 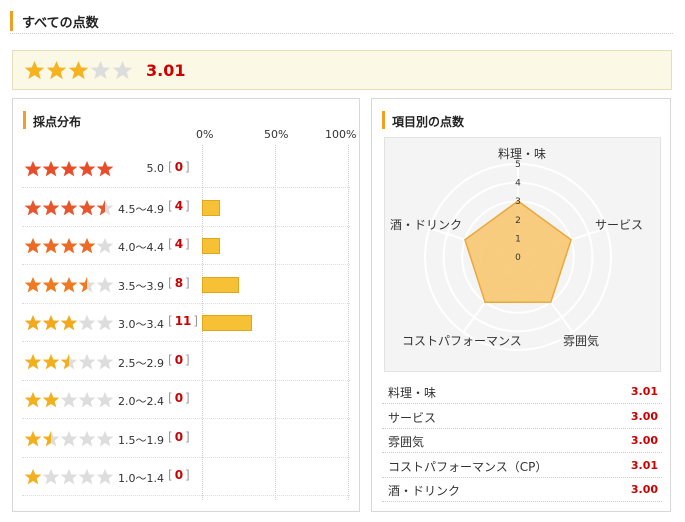 What do you see at coordinates (141, 440) in the screenshot?
I see `score-range: 1.5～1.9` at bounding box center [141, 440].